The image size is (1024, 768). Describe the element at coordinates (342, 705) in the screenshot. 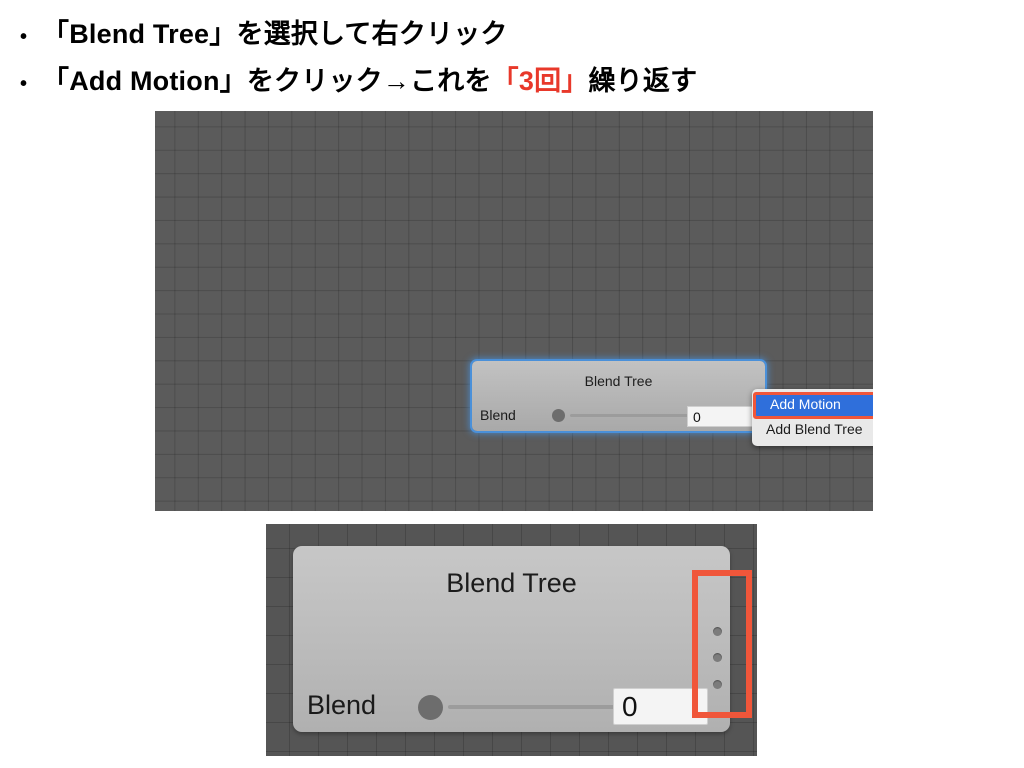

I see `blend-parameter-label-zoomed: Blend` at that location.